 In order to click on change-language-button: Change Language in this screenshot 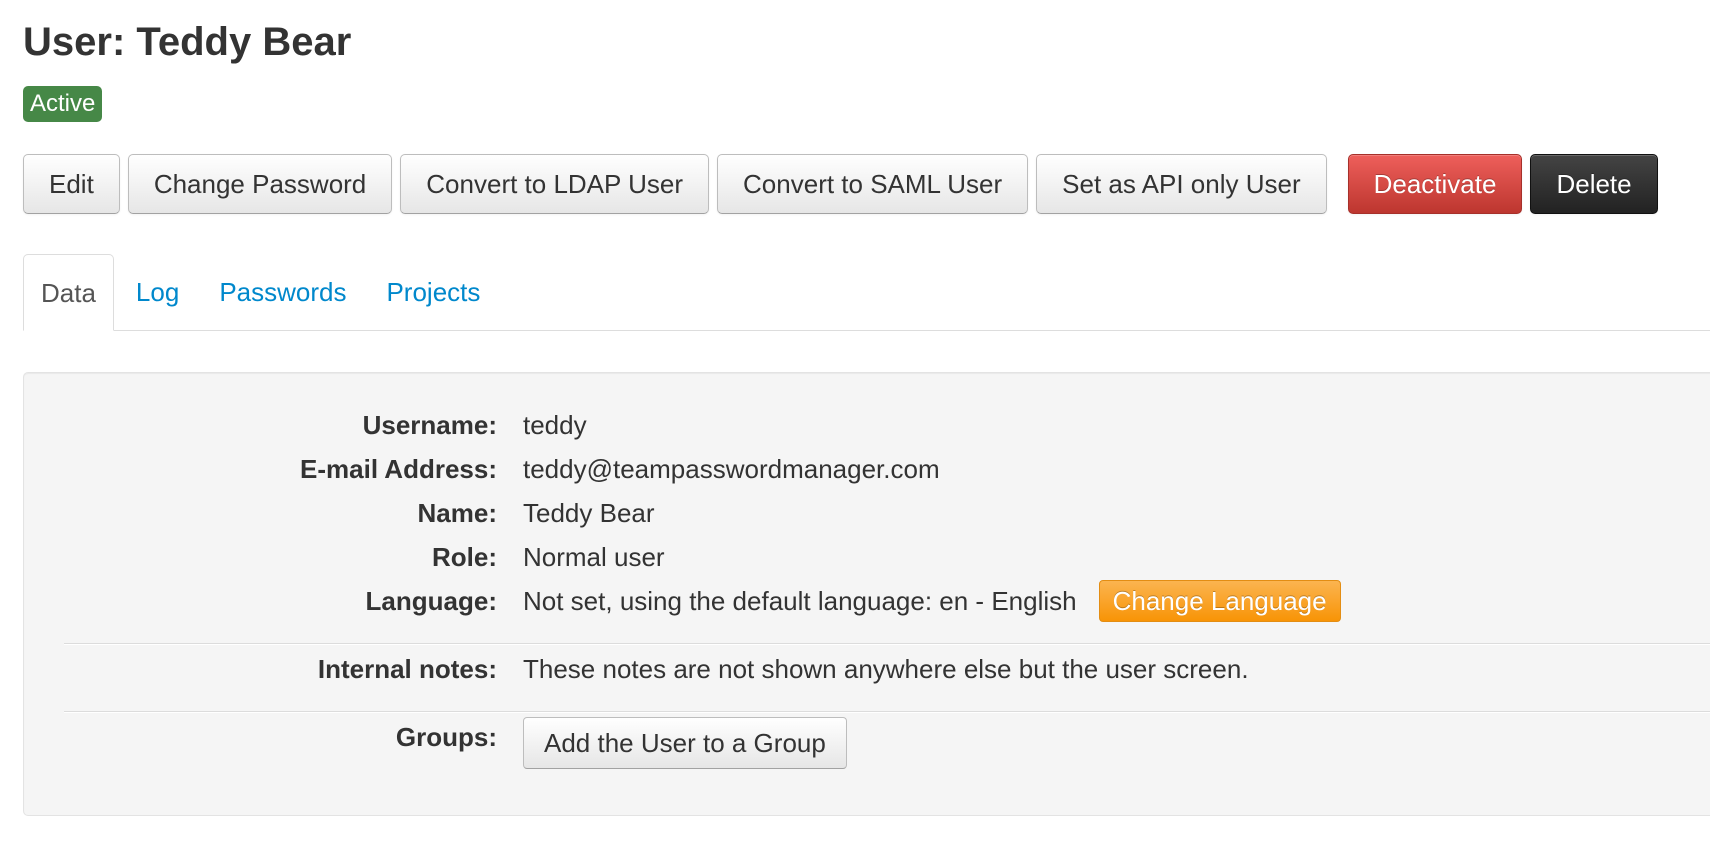, I will do `click(1219, 601)`.